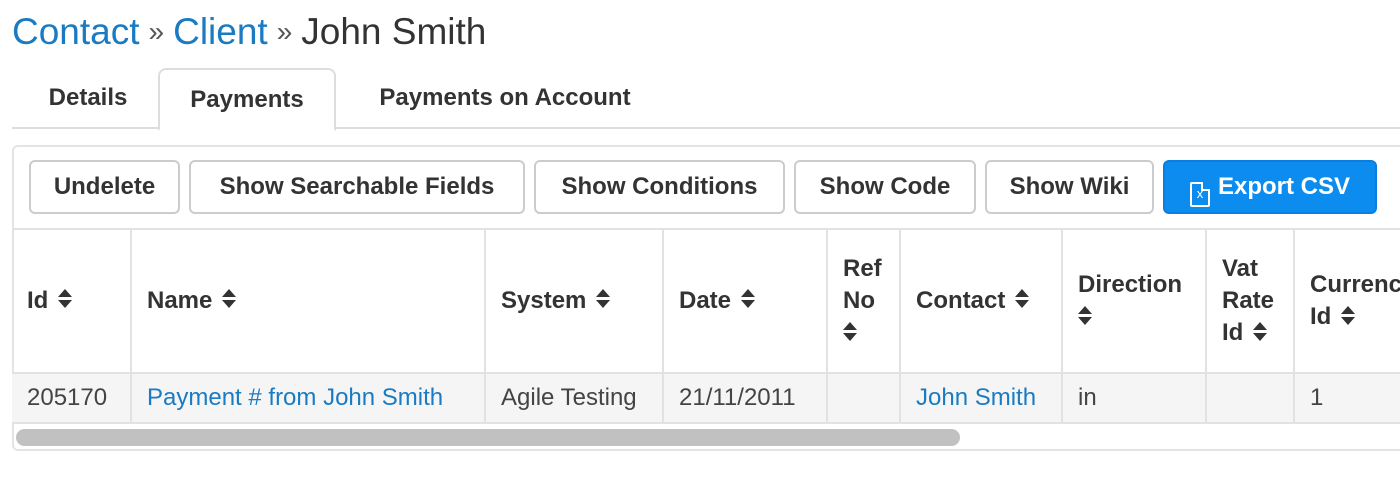 The width and height of the screenshot is (1400, 488). I want to click on tab-bar: Details Payments Payments on Account, so click(706, 99).